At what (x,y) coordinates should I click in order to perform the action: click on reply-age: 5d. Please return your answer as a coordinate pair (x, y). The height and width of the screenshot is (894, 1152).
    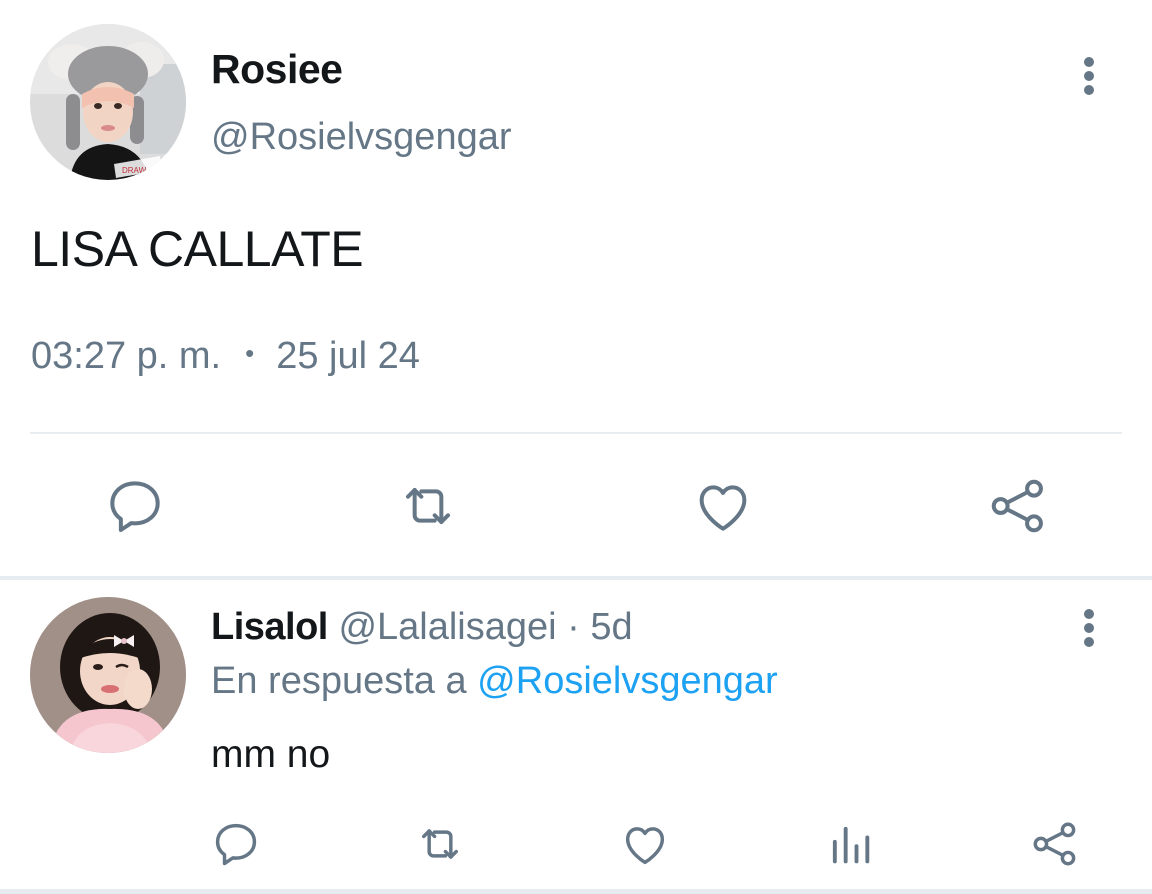
    Looking at the image, I should click on (611, 627).